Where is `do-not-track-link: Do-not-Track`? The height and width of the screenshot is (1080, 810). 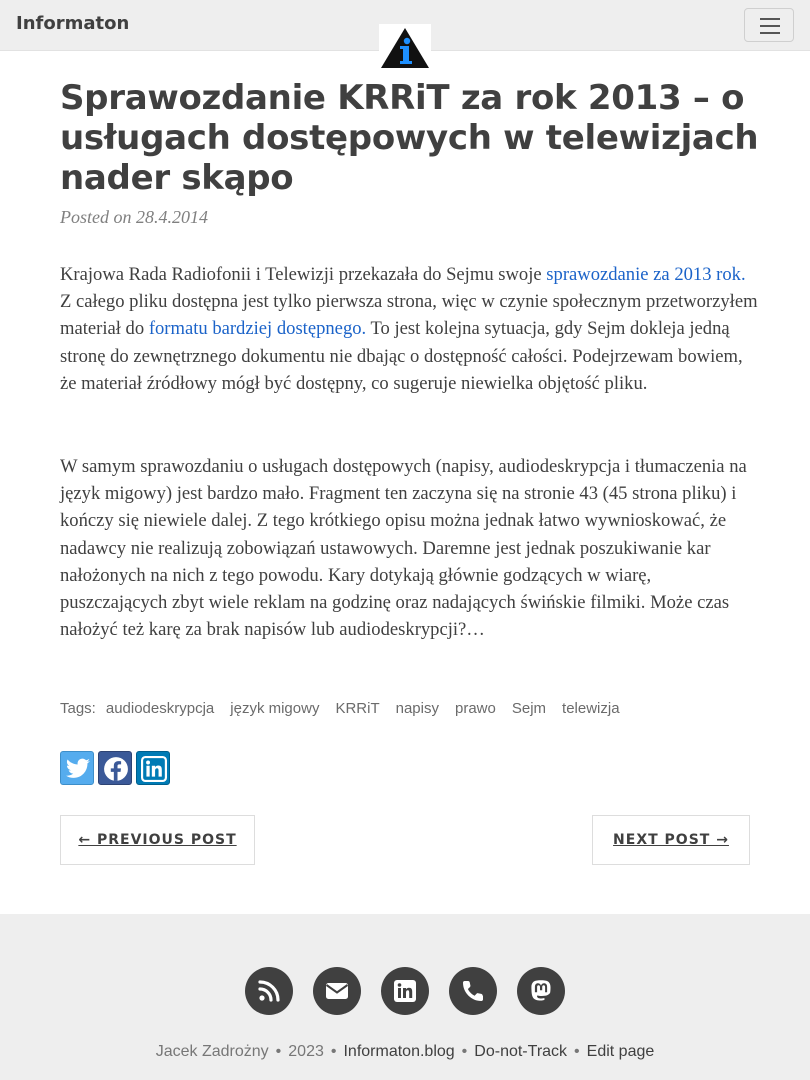
do-not-track-link: Do-not-Track is located at coordinates (520, 1051).